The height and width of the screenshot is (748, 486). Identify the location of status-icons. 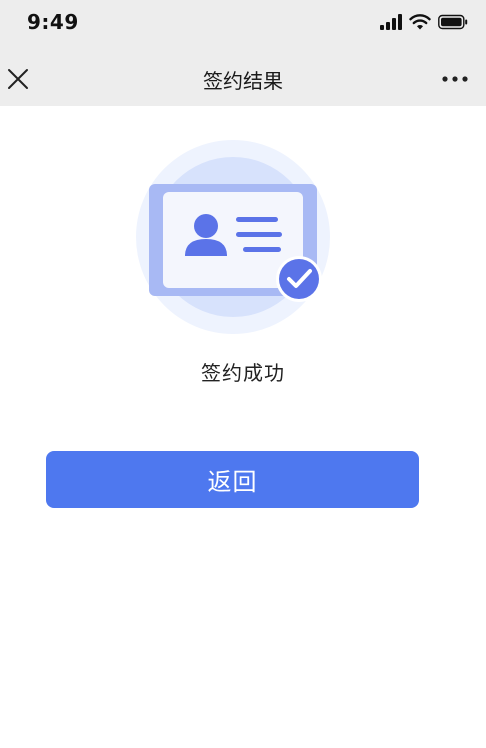
(424, 22).